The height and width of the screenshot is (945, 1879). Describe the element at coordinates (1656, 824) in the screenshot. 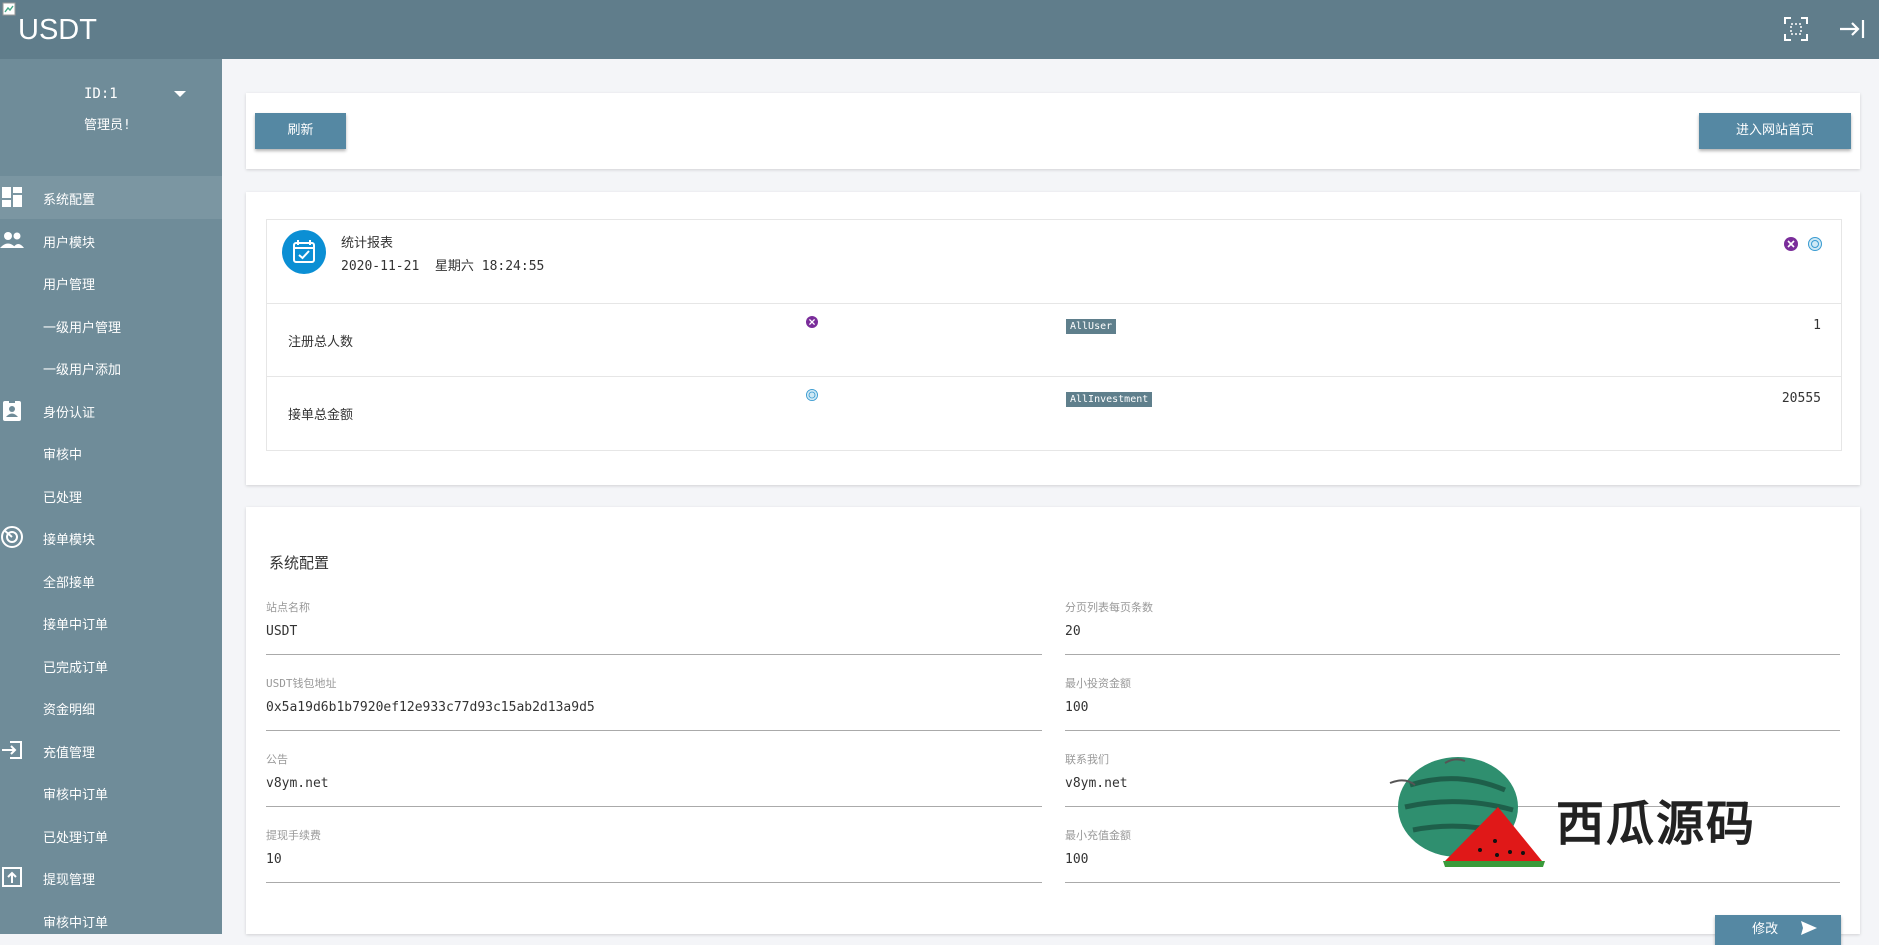

I see `watermark-text: 西瓜源码` at that location.